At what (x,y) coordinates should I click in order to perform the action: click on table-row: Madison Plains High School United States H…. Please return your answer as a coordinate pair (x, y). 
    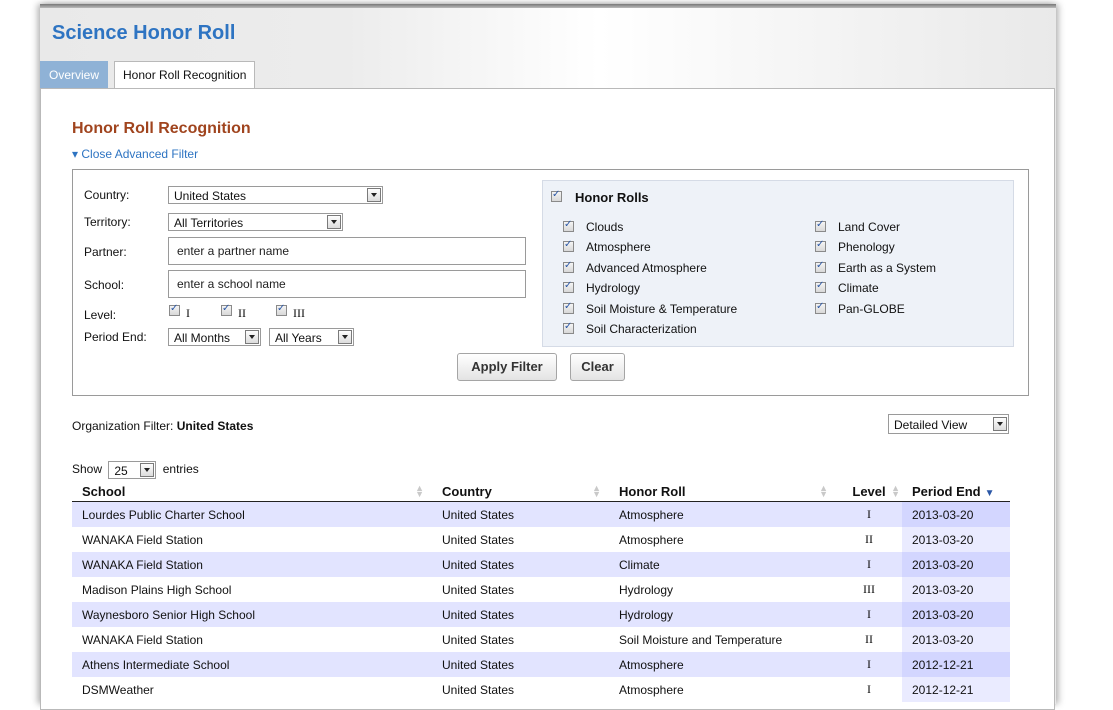
    Looking at the image, I should click on (541, 589).